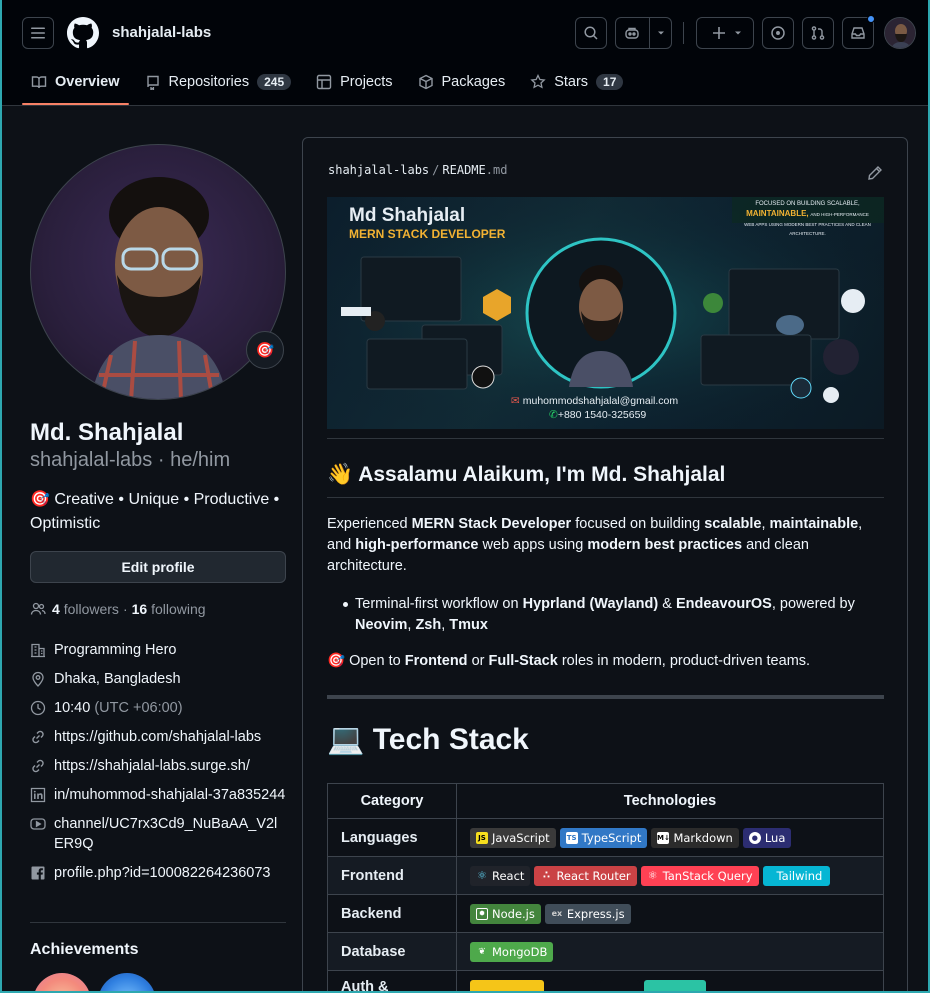 The height and width of the screenshot is (993, 930). Describe the element at coordinates (265, 350) in the screenshot. I see `status-button: 🎯` at that location.